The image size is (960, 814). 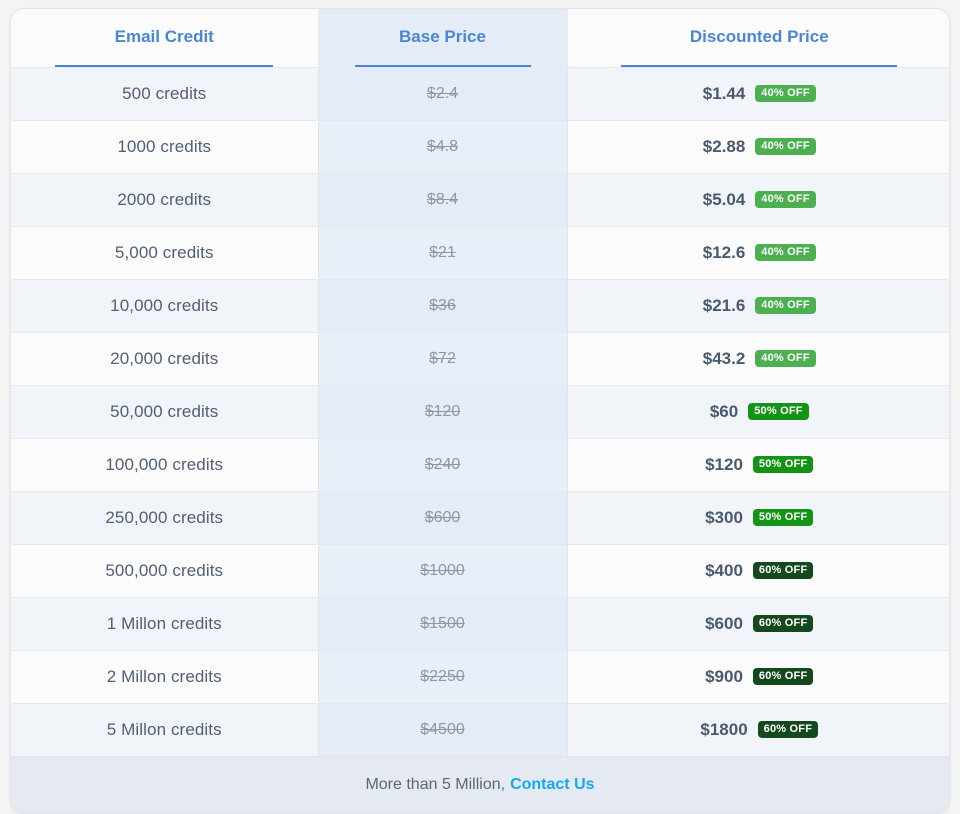 I want to click on cell-base-price: $8.4, so click(x=443, y=199).